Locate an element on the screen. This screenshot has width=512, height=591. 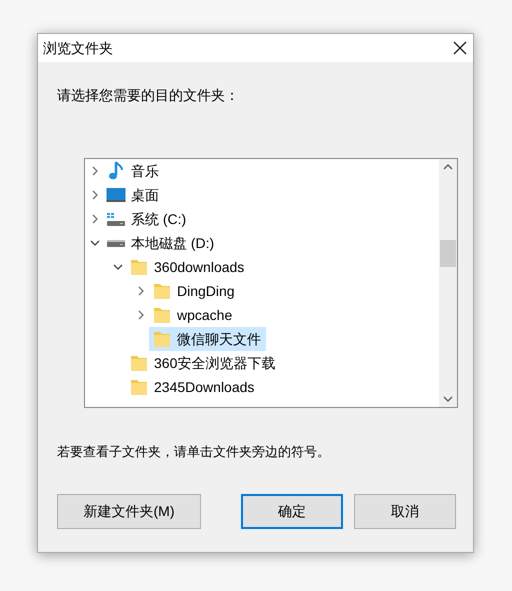
dialog-button: 新建文件夹(M) is located at coordinates (129, 511).